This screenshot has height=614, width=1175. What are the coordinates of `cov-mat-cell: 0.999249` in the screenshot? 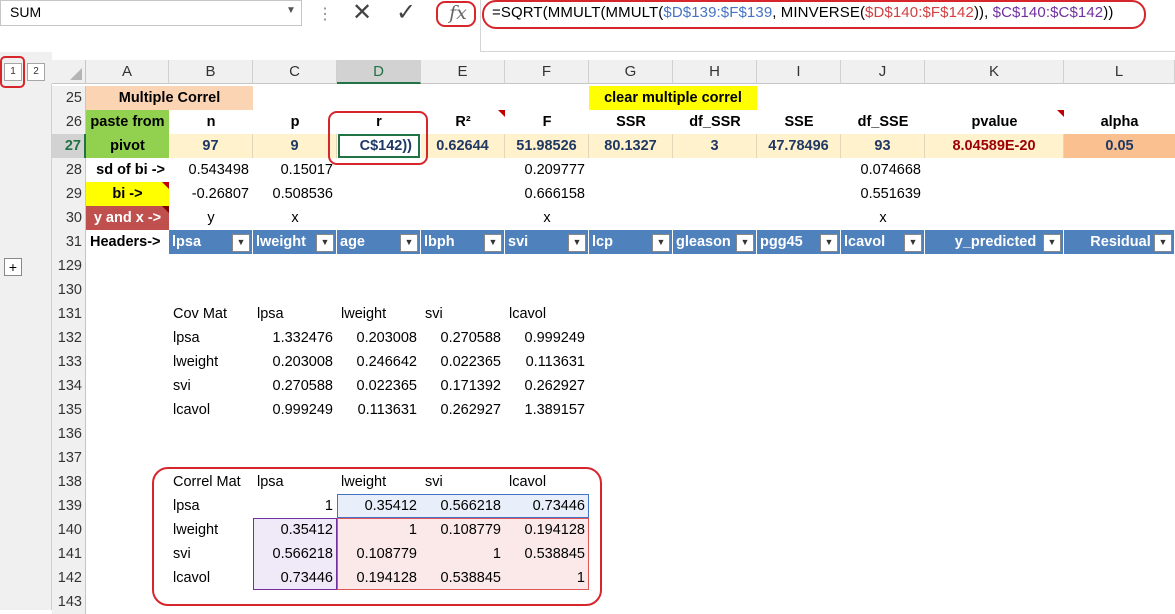 It's located at (295, 410).